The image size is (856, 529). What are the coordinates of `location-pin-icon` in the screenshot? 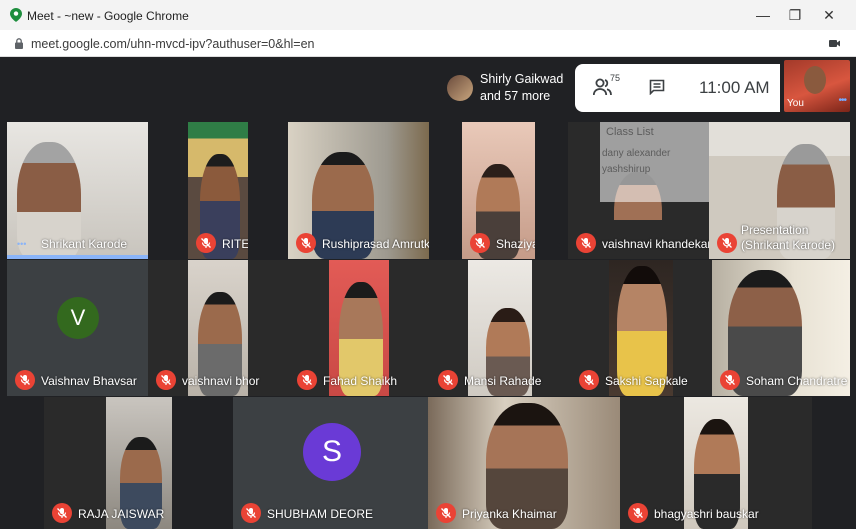 It's located at (16, 15).